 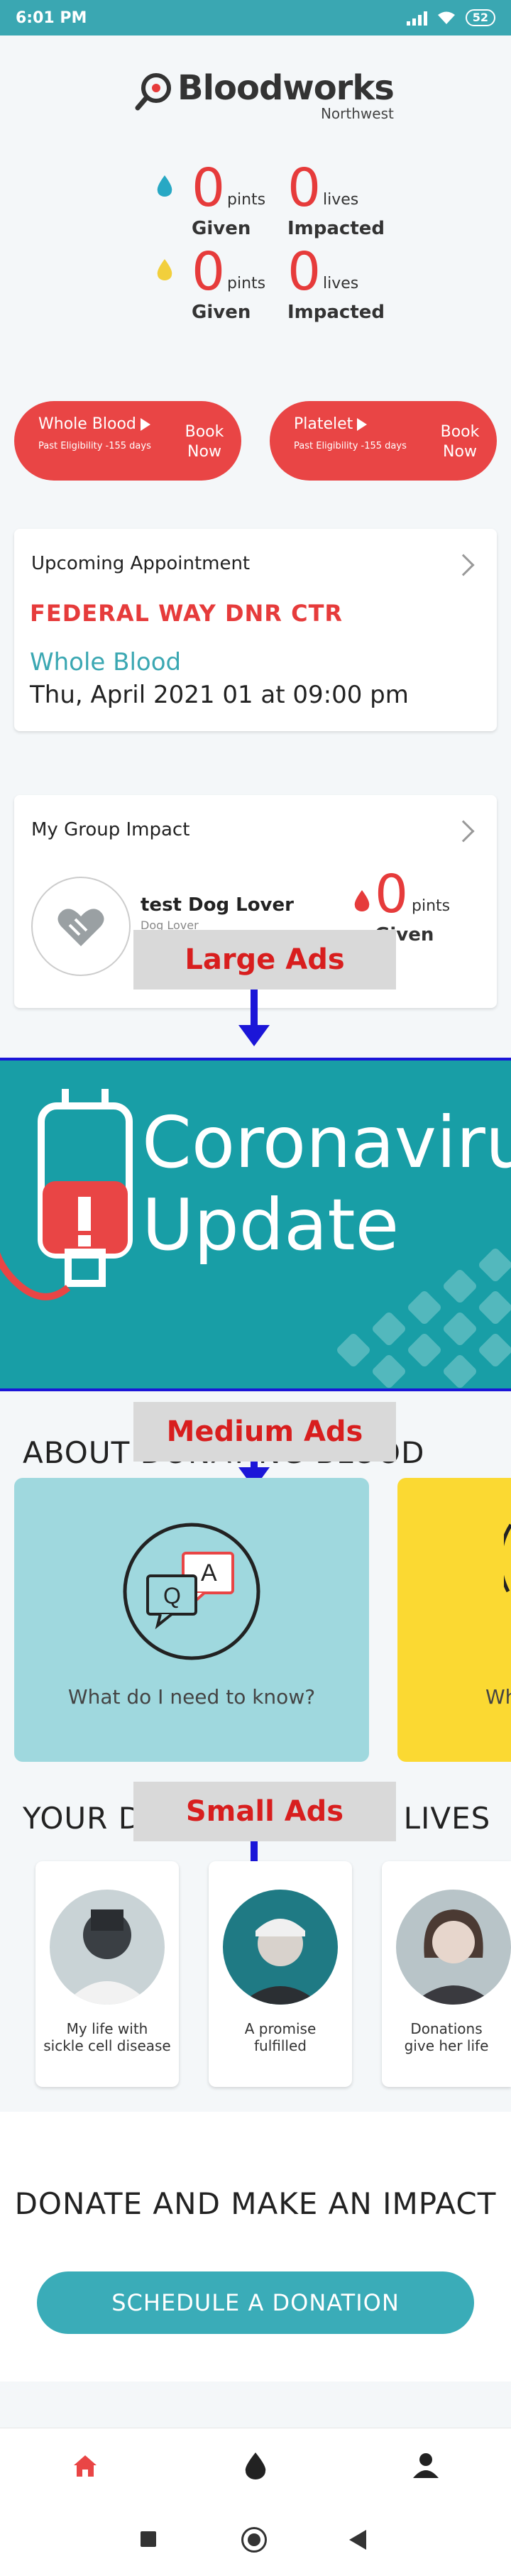 I want to click on large-ads-label: Large Ads, so click(x=264, y=960).